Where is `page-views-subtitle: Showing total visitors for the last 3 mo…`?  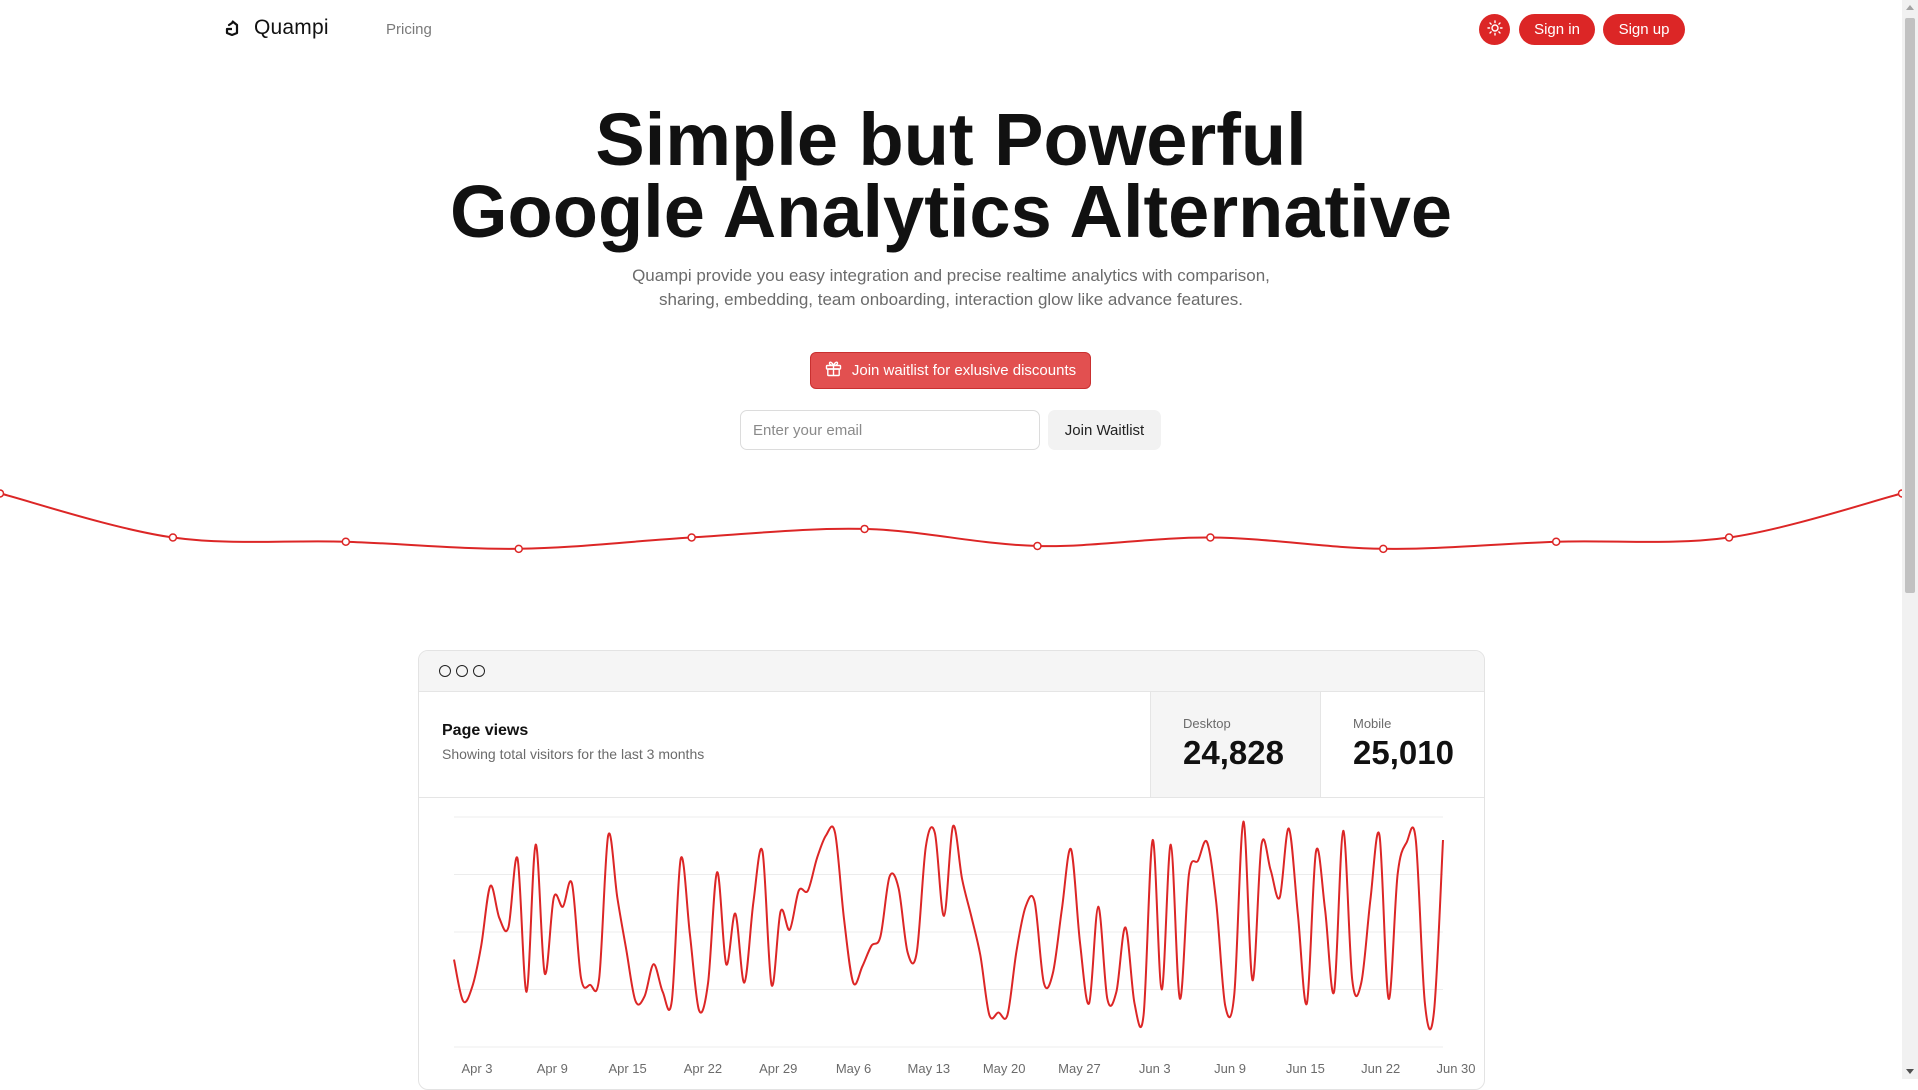
page-views-subtitle: Showing total visitors for the last 3 mo… is located at coordinates (573, 754).